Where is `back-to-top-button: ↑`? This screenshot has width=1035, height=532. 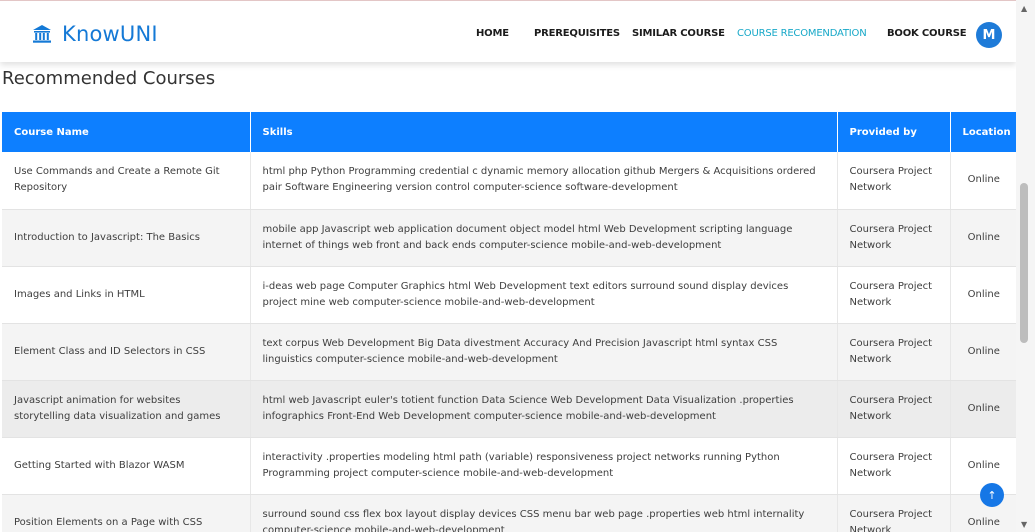 back-to-top-button: ↑ is located at coordinates (992, 495).